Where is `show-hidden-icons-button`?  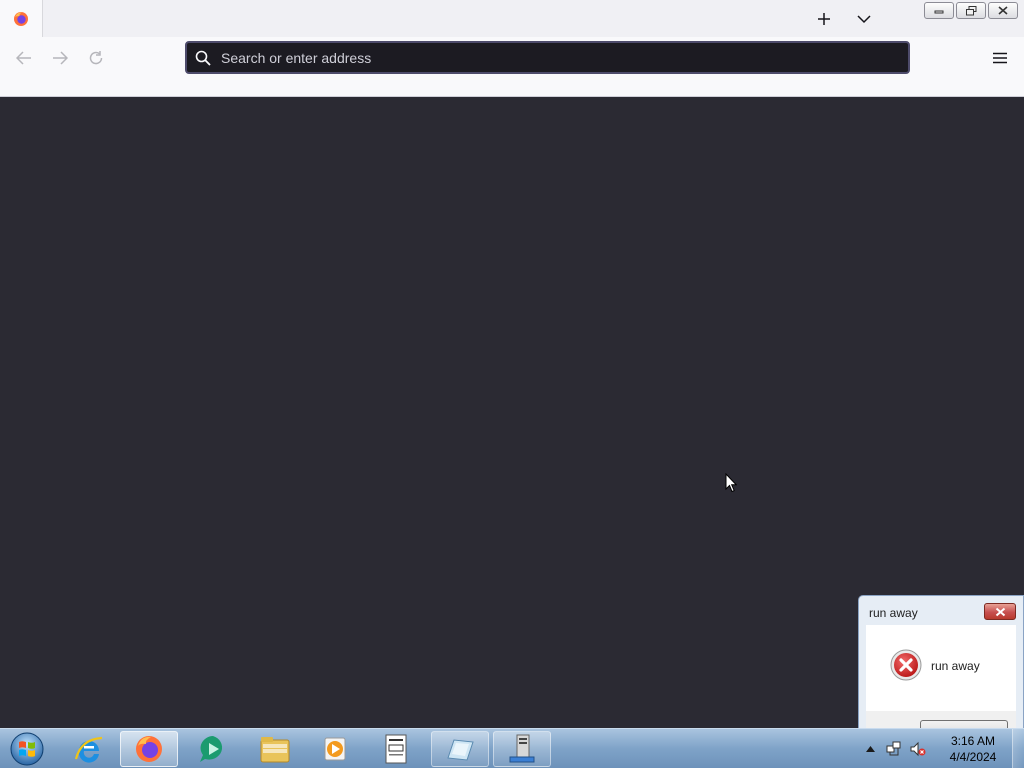
show-hidden-icons-button is located at coordinates (870, 749).